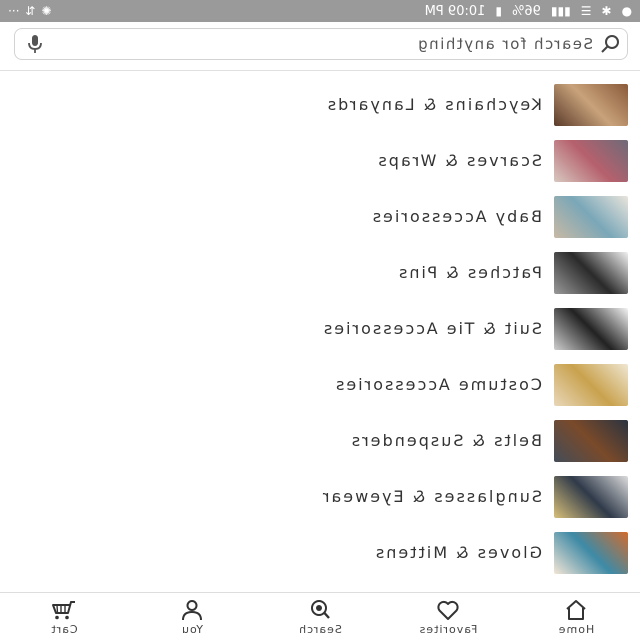 This screenshot has width=640, height=641. I want to click on nav-home-label: Home, so click(576, 629).